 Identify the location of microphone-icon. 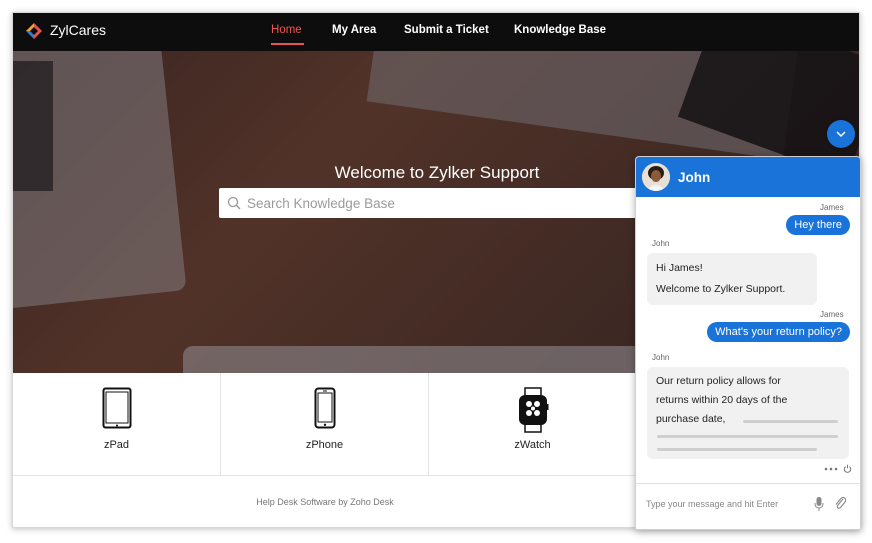
(819, 504).